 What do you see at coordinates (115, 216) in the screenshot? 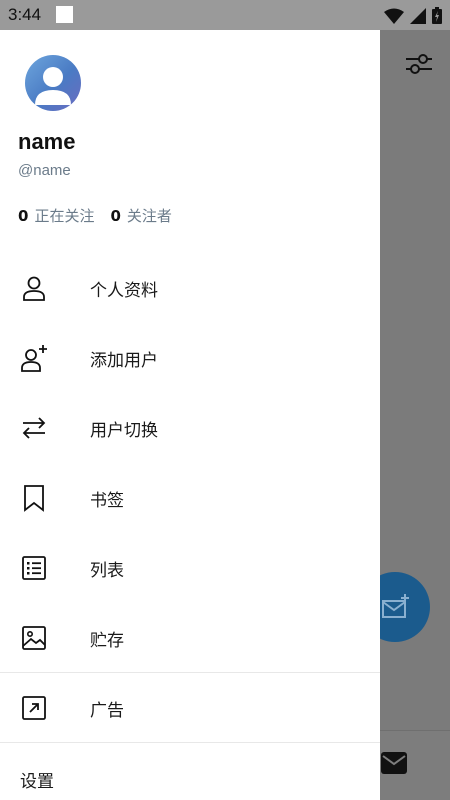
I see `followers-count: 0` at bounding box center [115, 216].